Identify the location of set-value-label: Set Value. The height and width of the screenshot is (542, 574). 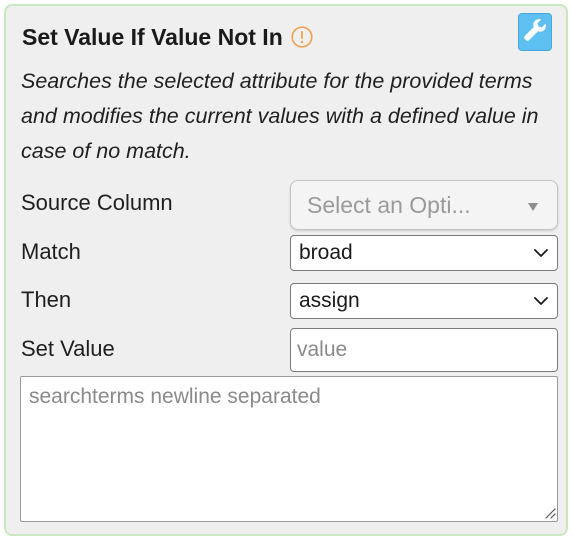
(68, 348).